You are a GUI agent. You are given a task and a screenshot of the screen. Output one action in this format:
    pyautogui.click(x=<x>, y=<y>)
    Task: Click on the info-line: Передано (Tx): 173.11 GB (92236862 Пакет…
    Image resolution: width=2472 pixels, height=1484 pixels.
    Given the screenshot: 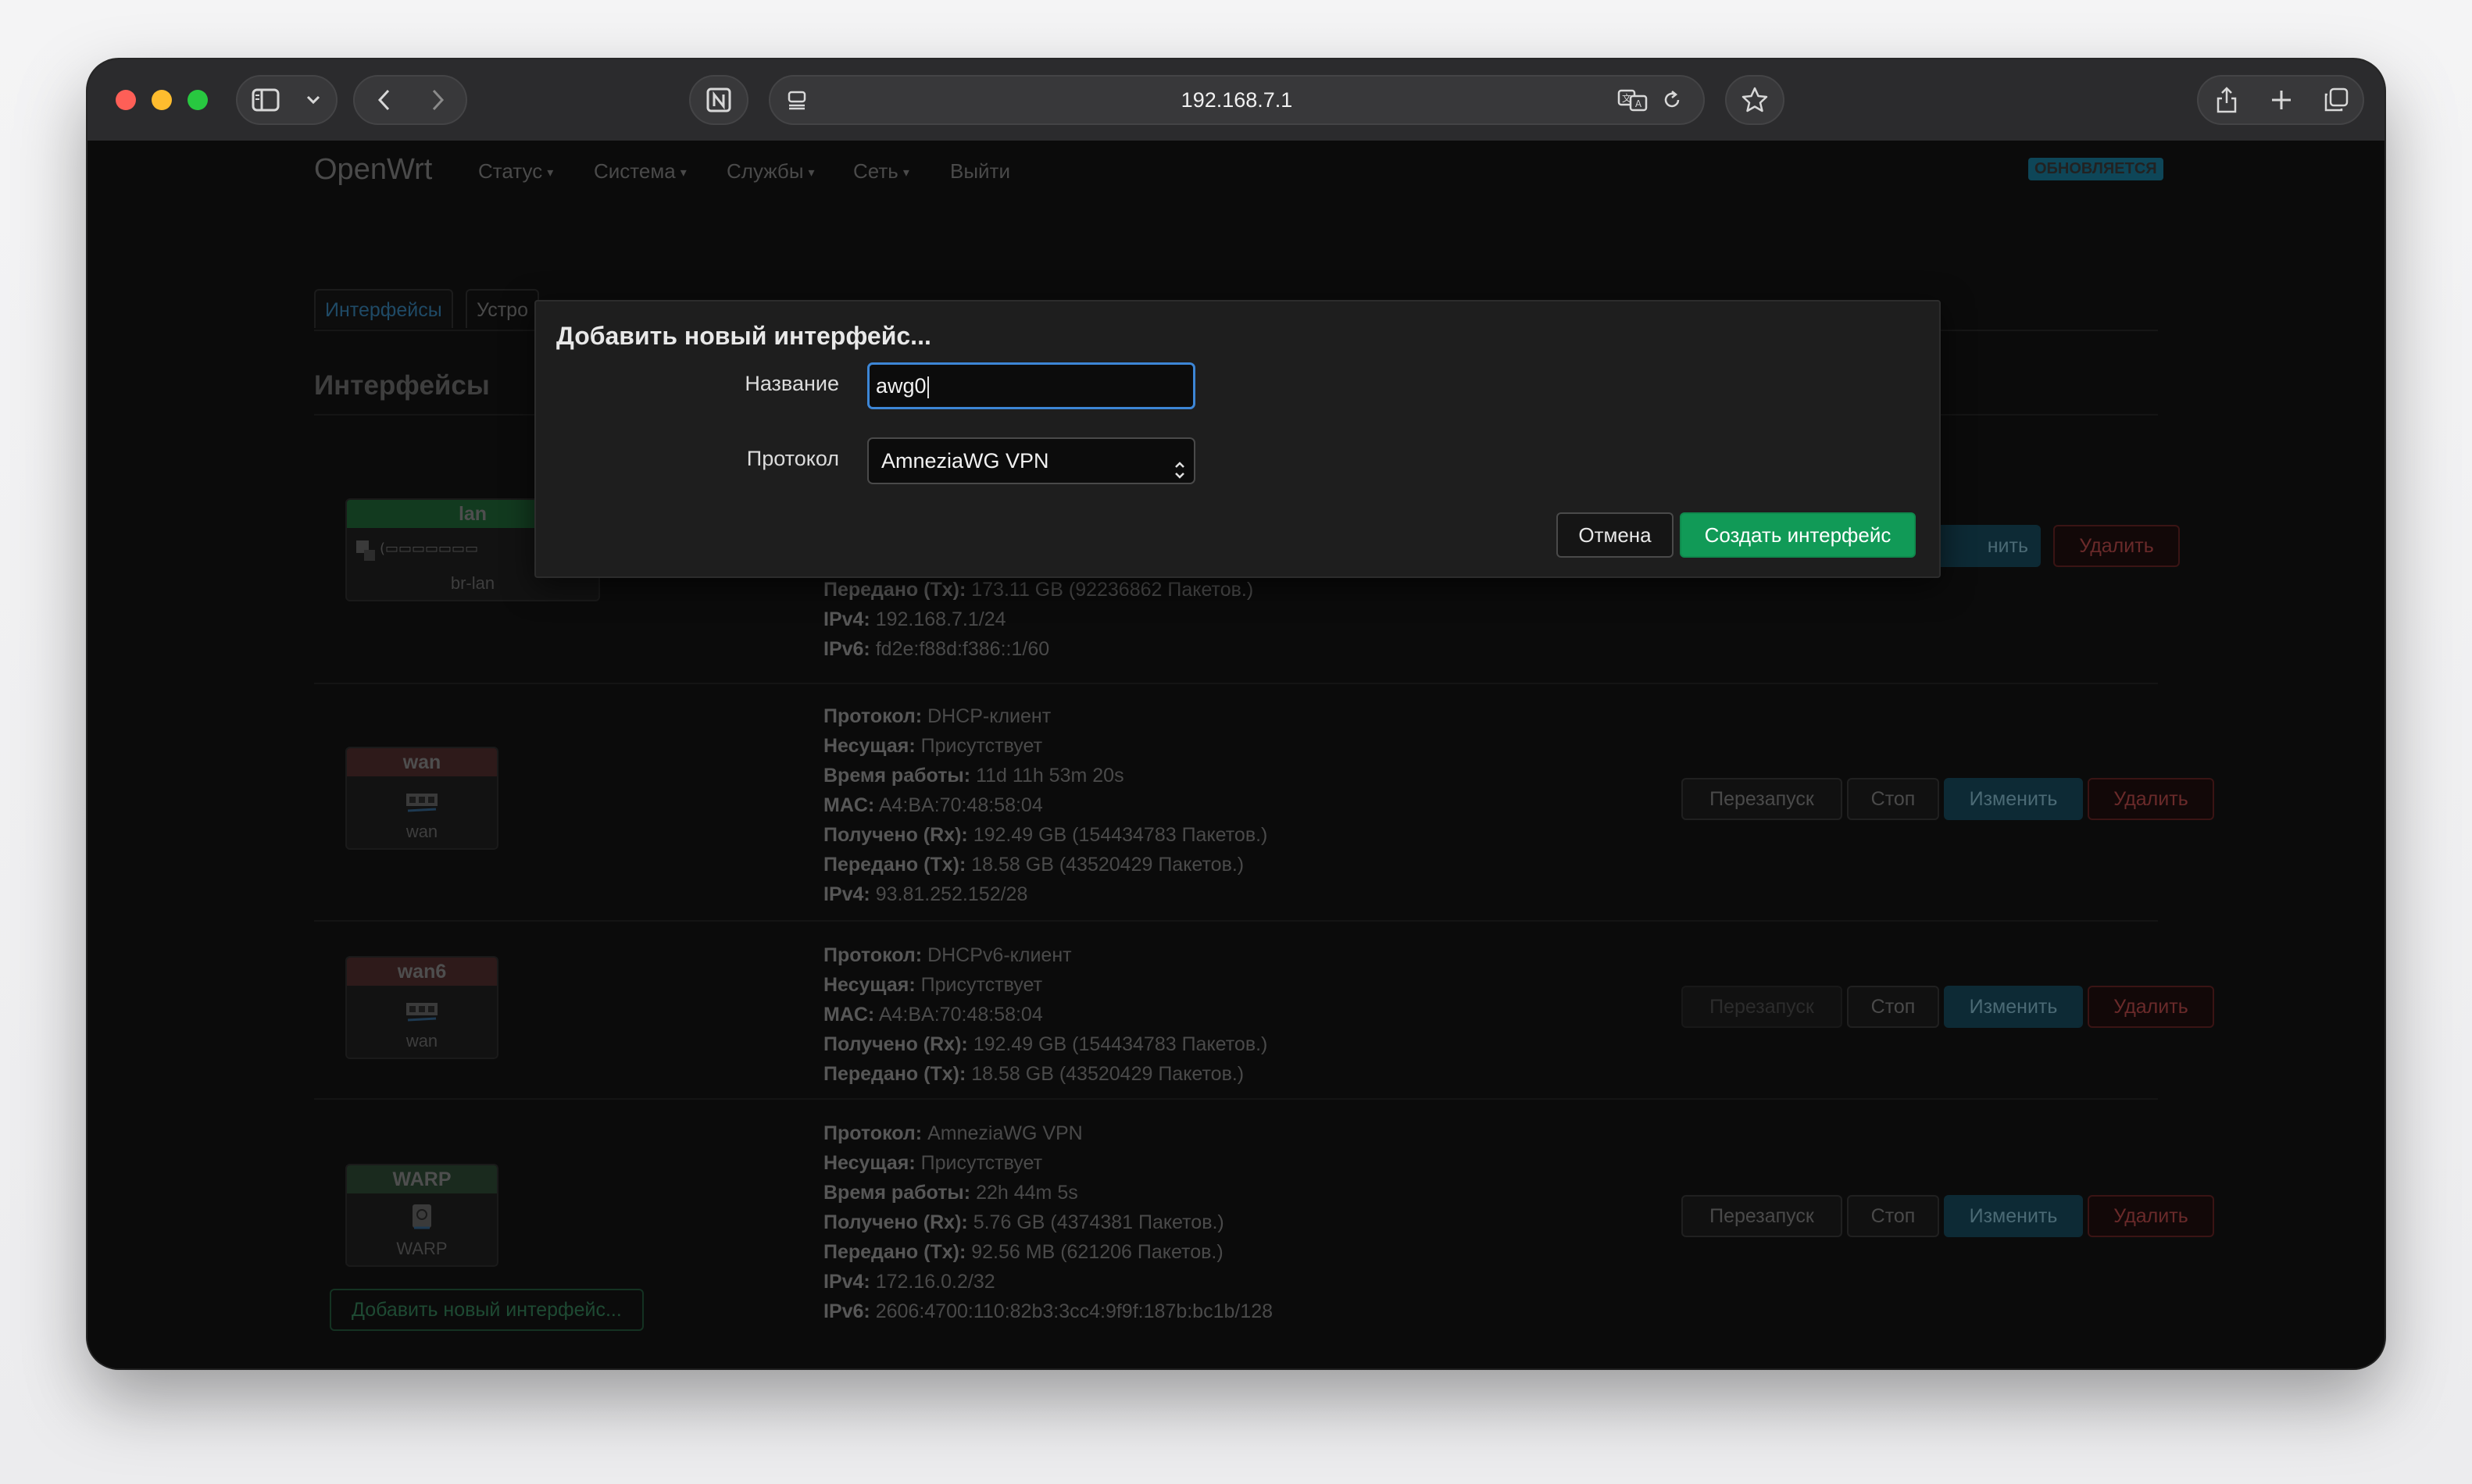 What is the action you would take?
    pyautogui.click(x=1038, y=590)
    